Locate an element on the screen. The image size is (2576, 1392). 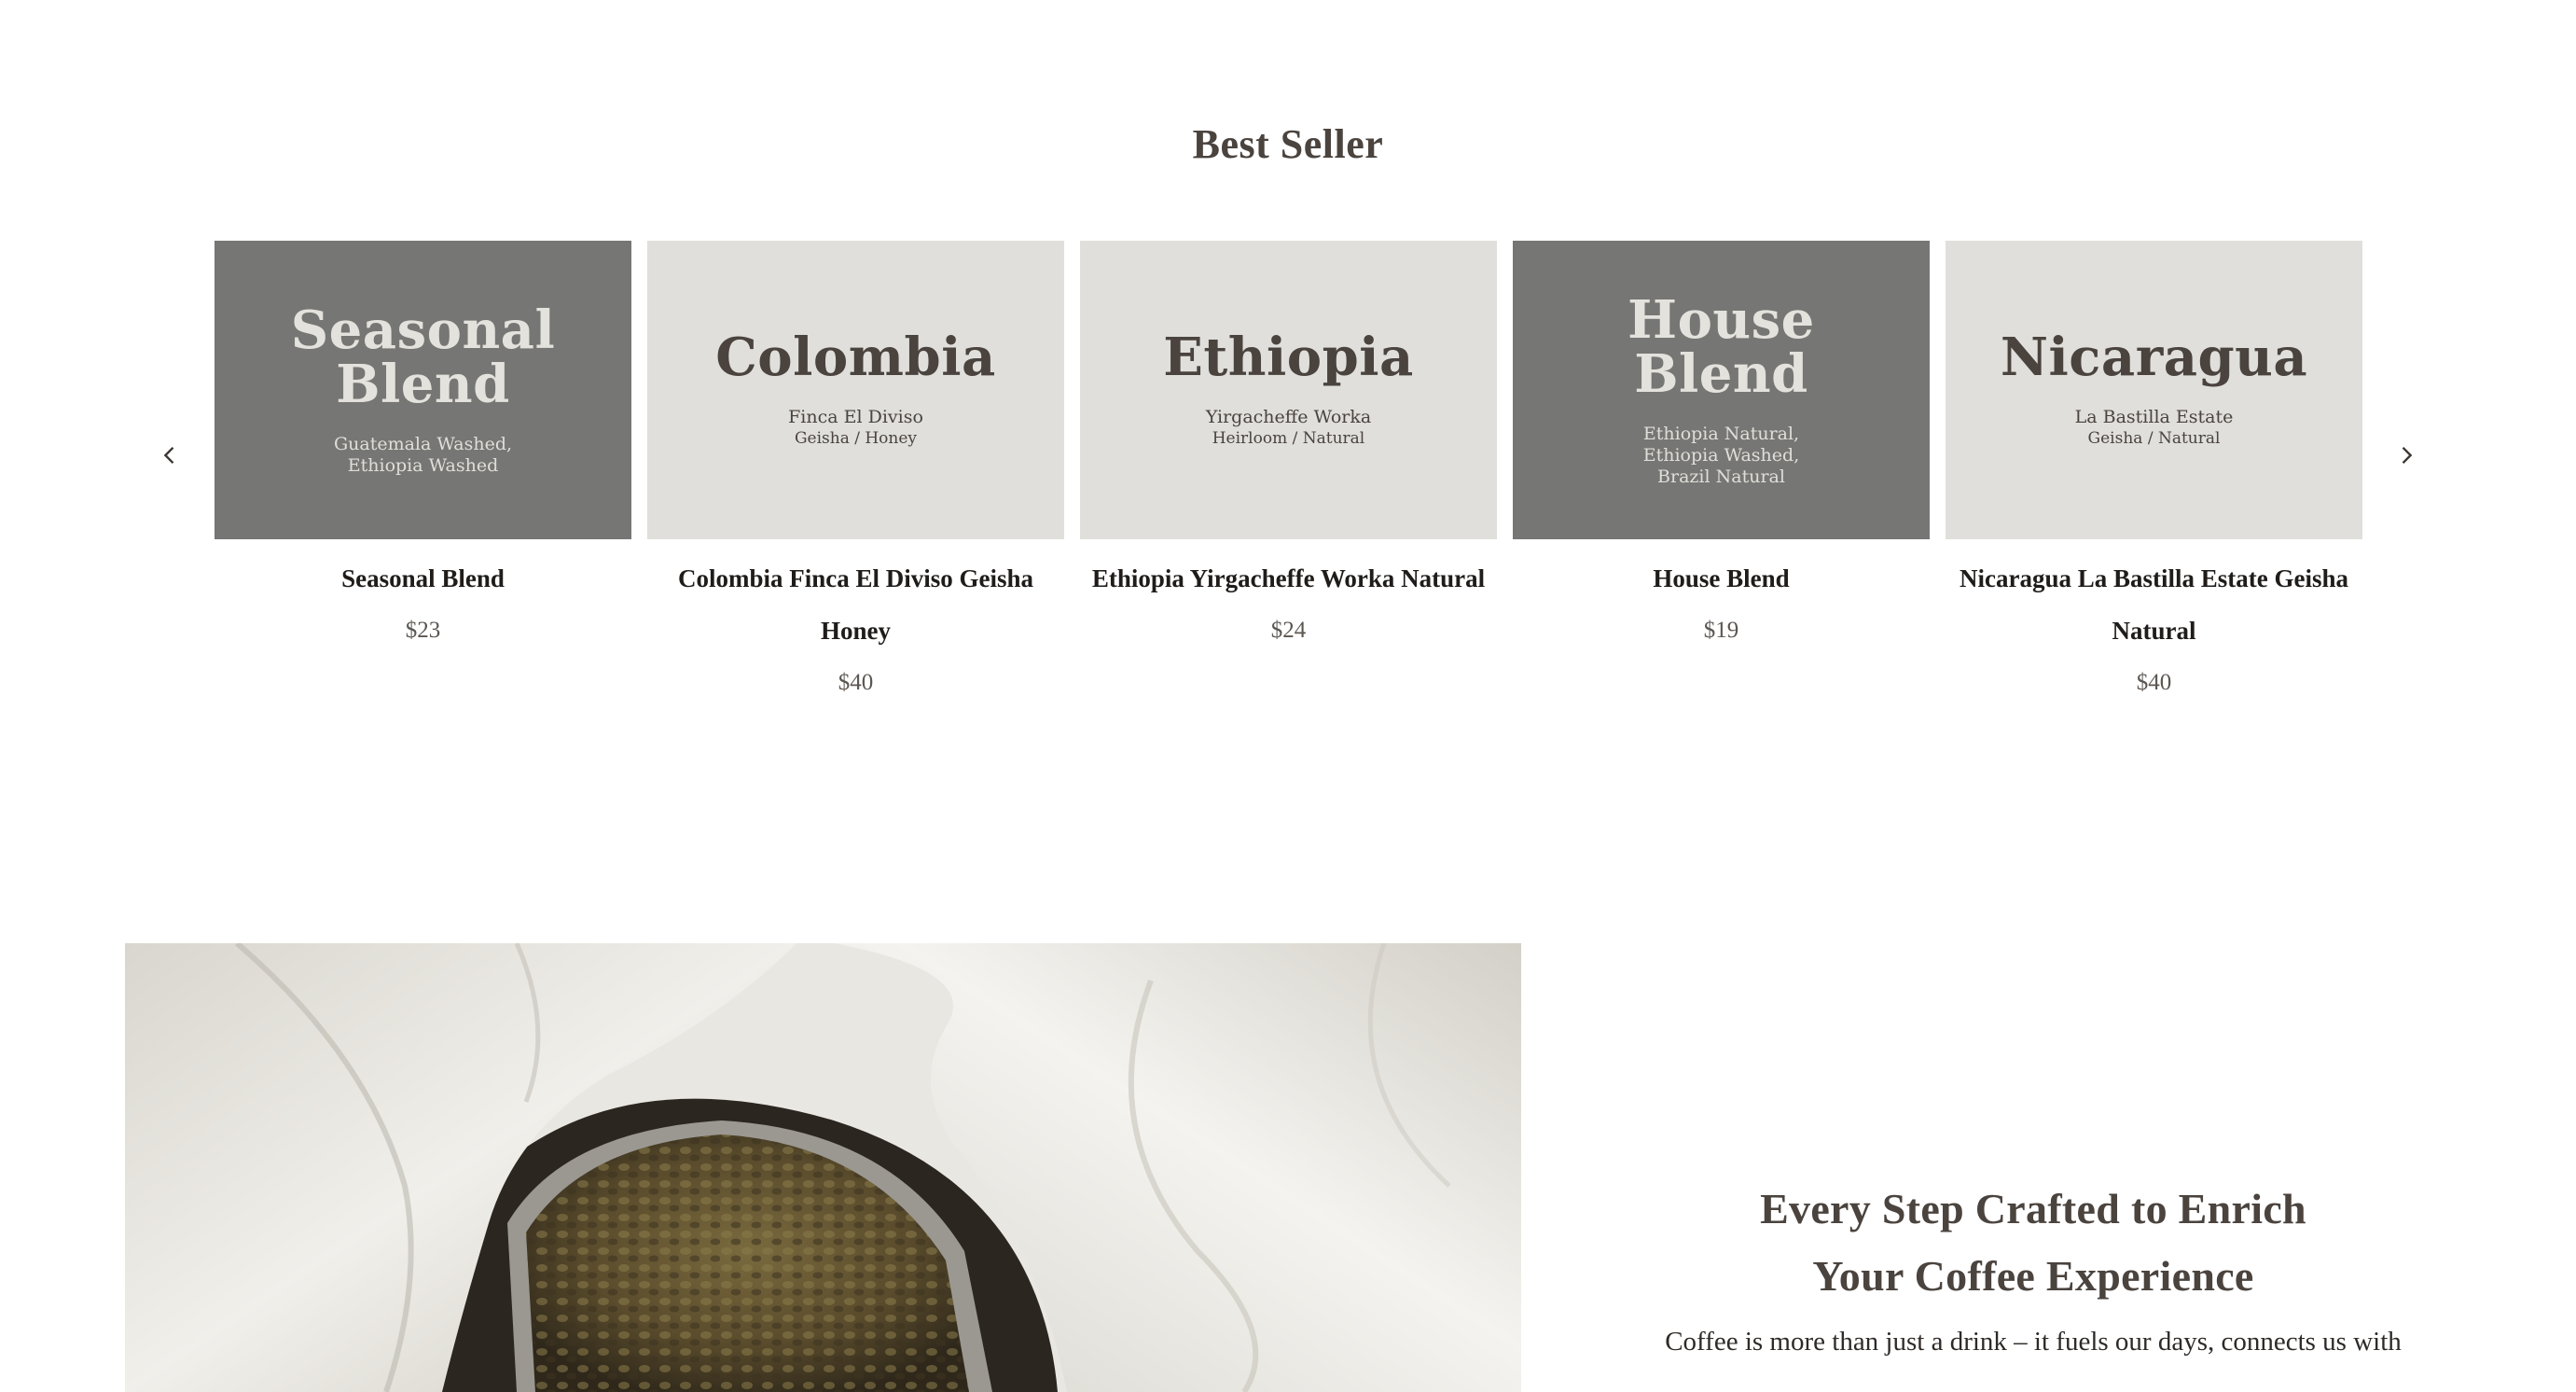
product-price: $24 is located at coordinates (1288, 630).